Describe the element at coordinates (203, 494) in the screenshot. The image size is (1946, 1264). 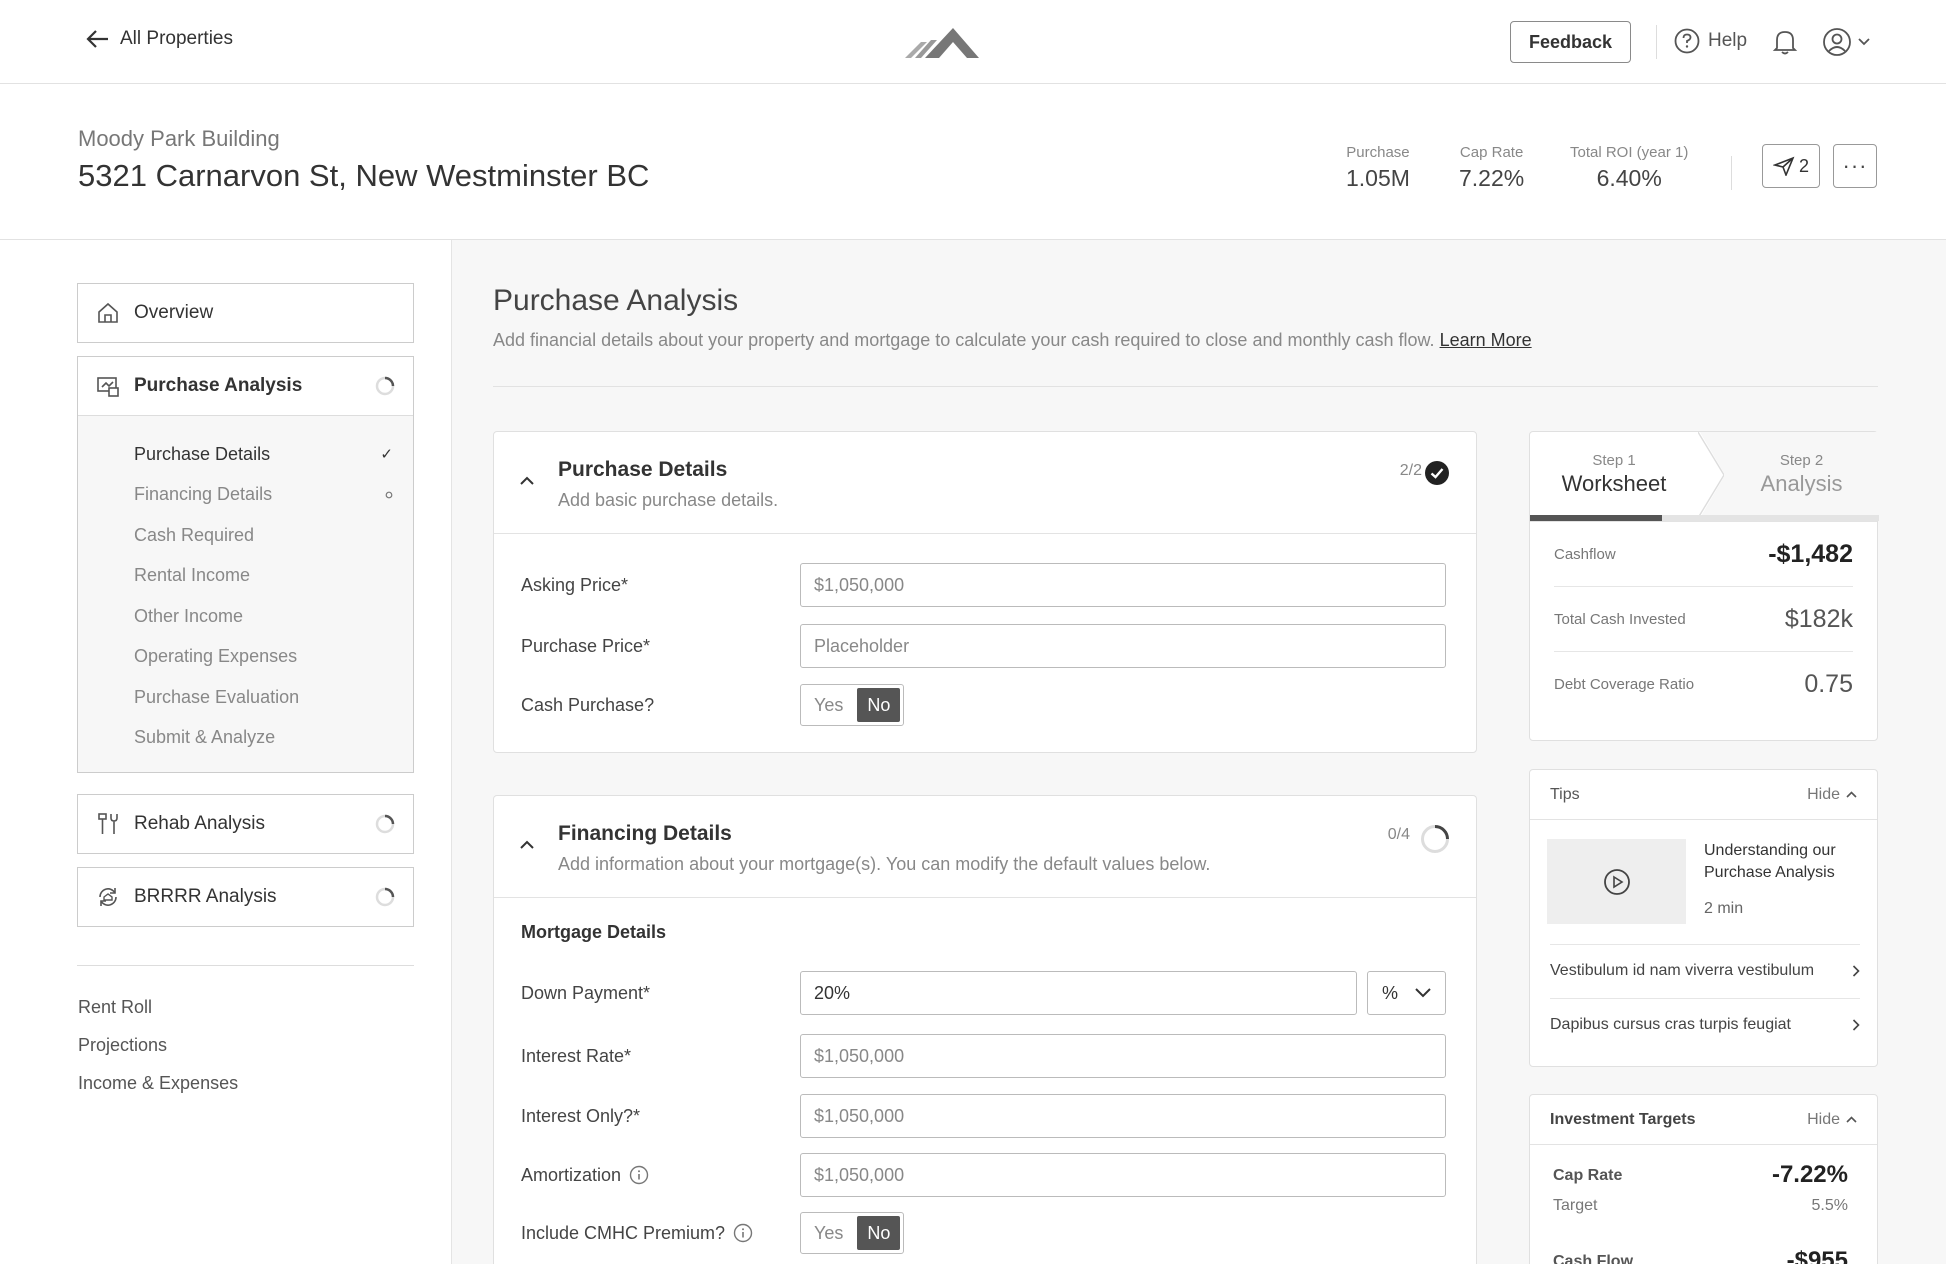
I see `subnav-label: Financing Details` at that location.